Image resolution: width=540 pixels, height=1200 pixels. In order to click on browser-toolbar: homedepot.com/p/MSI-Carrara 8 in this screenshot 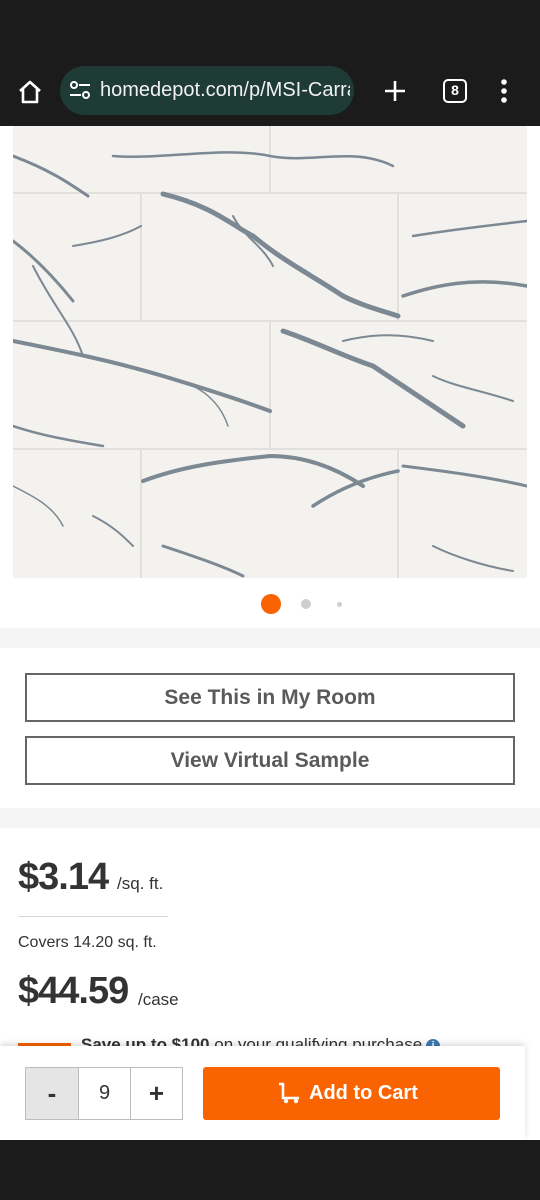, I will do `click(270, 91)`.